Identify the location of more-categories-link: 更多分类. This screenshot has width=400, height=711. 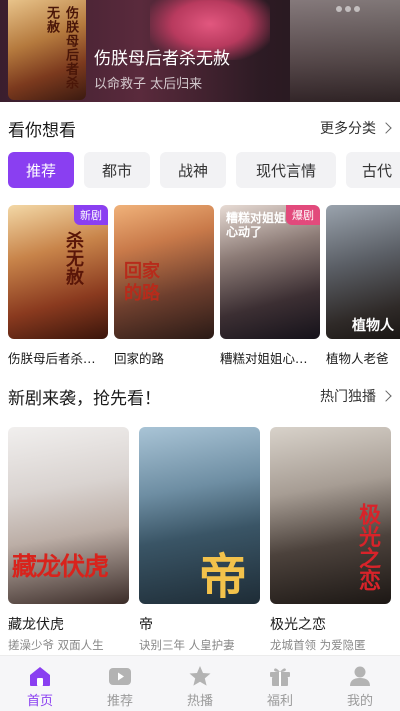
(356, 128).